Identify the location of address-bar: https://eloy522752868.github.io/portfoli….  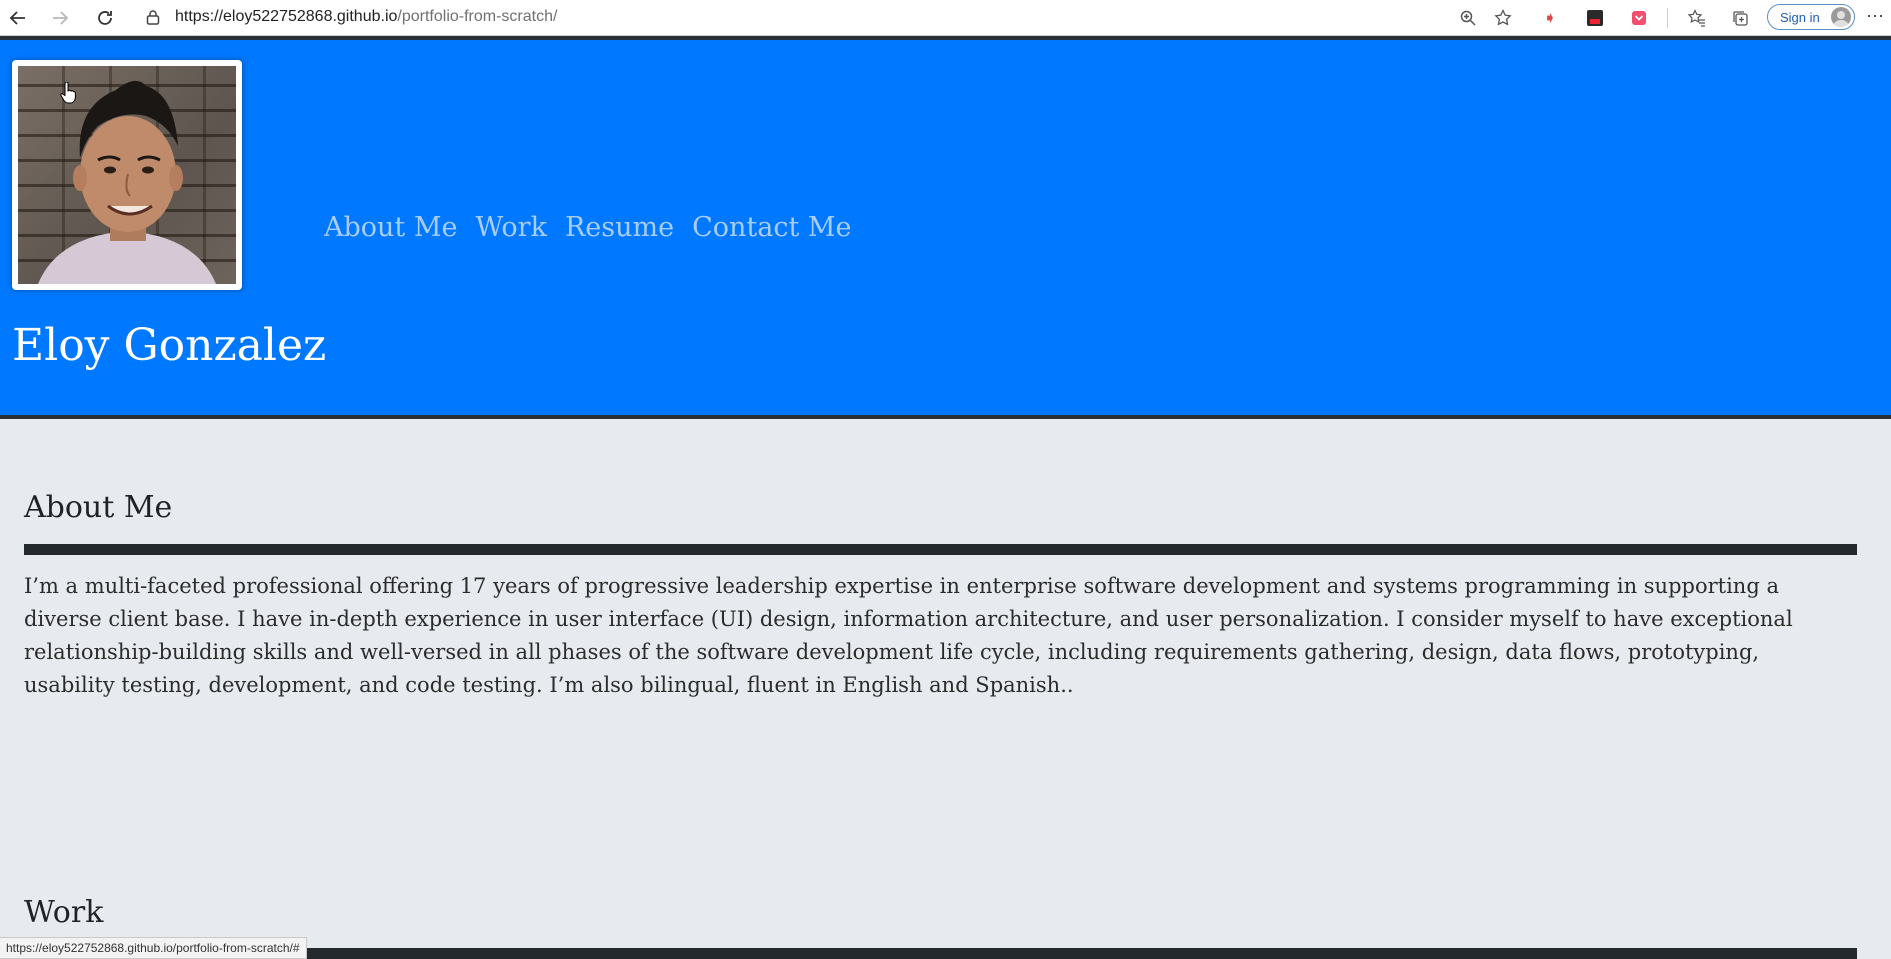
(366, 17).